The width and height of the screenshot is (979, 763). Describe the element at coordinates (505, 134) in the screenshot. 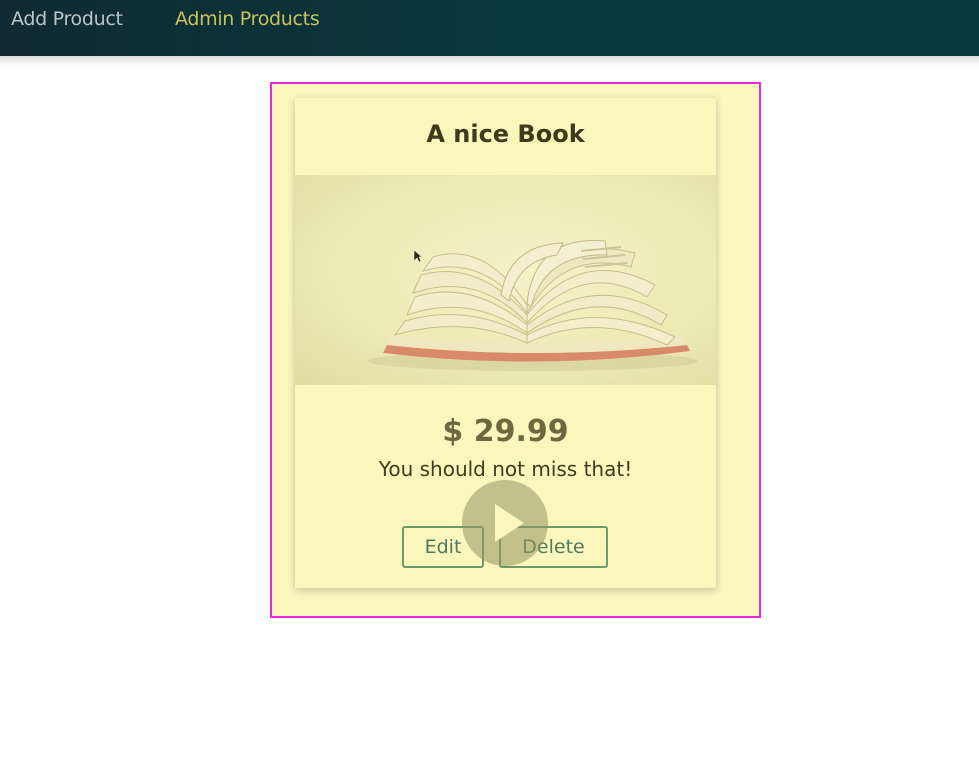

I see `product-title: A nice Book` at that location.